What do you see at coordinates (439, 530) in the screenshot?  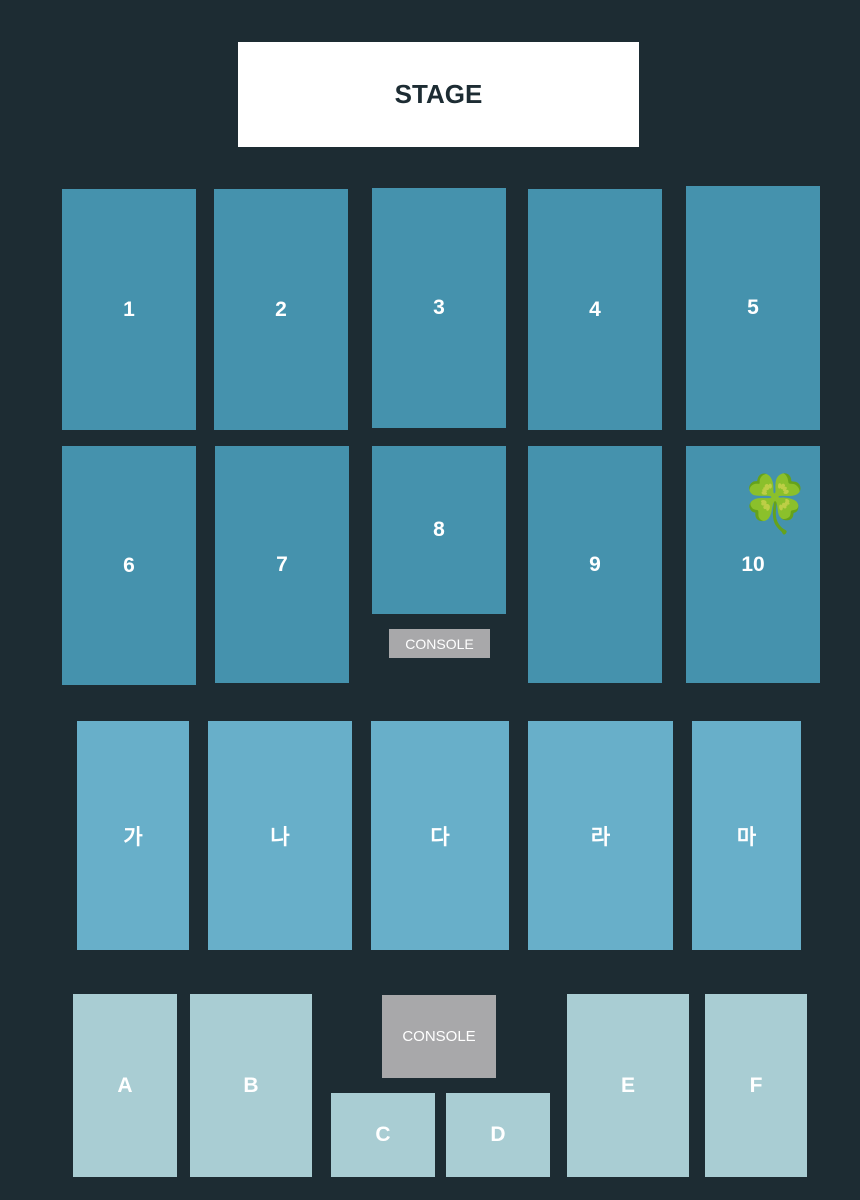 I see `section-8: 8` at bounding box center [439, 530].